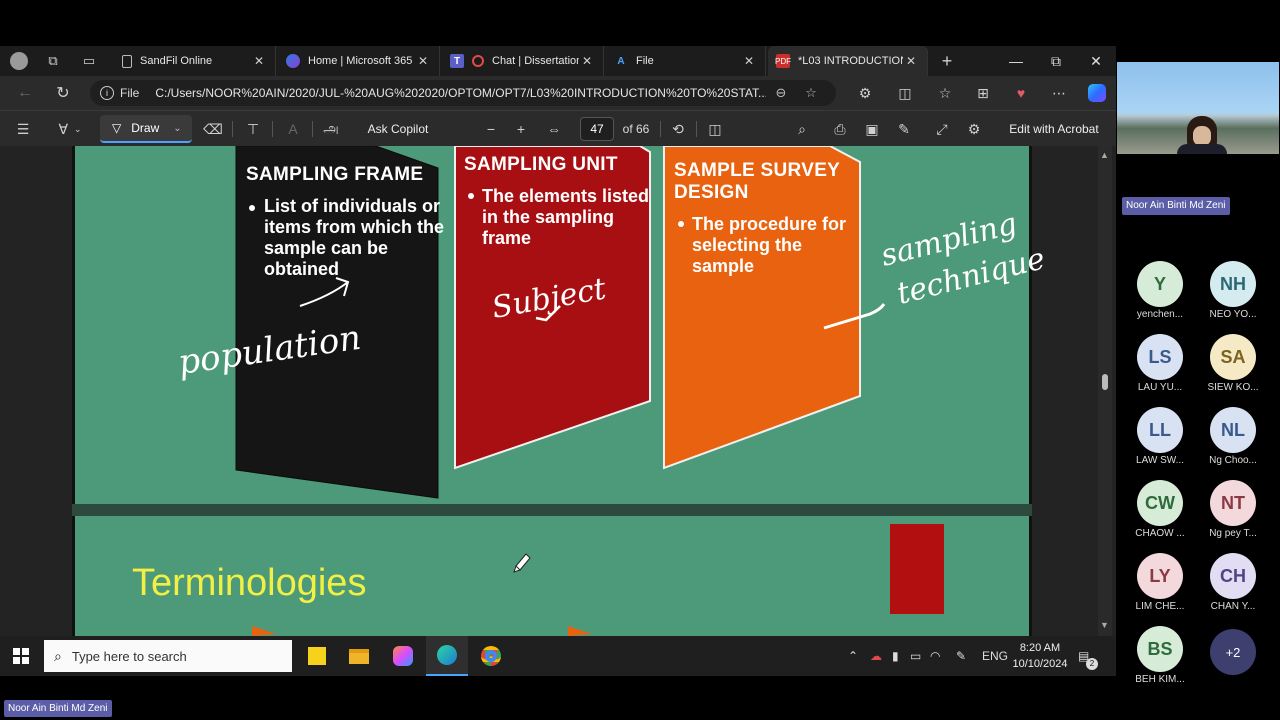  Describe the element at coordinates (53, 61) in the screenshot. I see `workspaces-icon: ⧉` at that location.